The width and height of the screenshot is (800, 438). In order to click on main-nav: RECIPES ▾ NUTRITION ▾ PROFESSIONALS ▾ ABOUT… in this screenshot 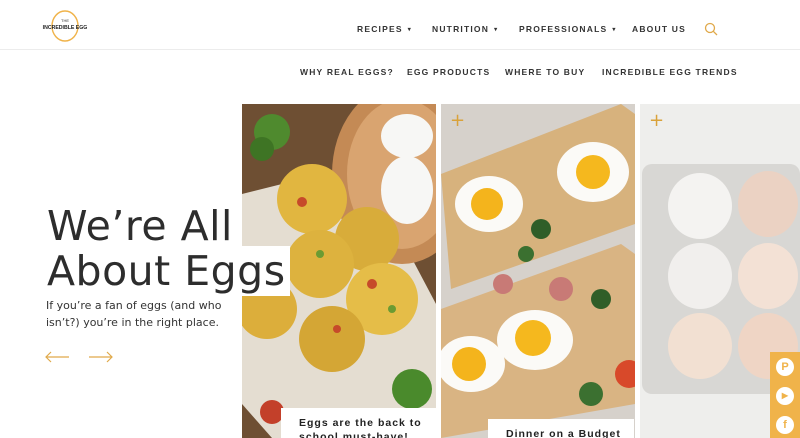, I will do `click(400, 25)`.